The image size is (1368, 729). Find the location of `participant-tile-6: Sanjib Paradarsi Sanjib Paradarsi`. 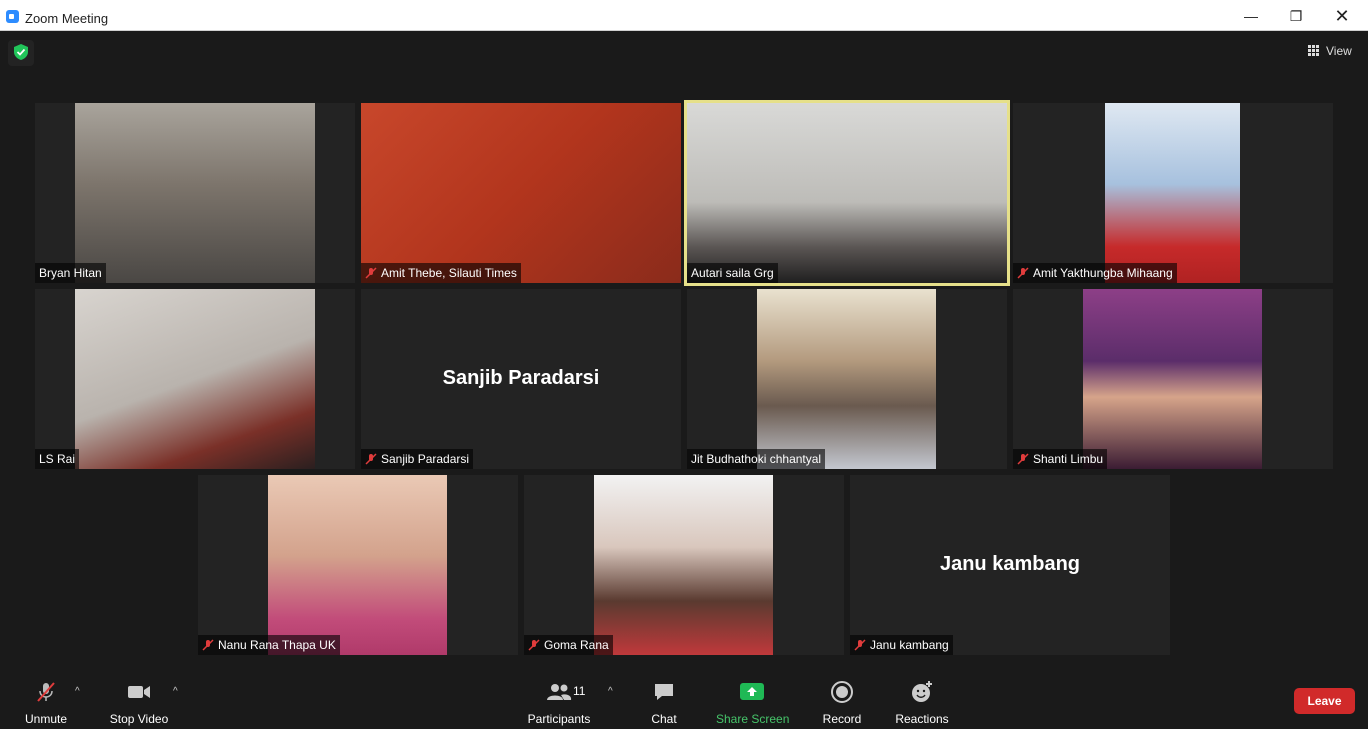

participant-tile-6: Sanjib Paradarsi Sanjib Paradarsi is located at coordinates (521, 379).